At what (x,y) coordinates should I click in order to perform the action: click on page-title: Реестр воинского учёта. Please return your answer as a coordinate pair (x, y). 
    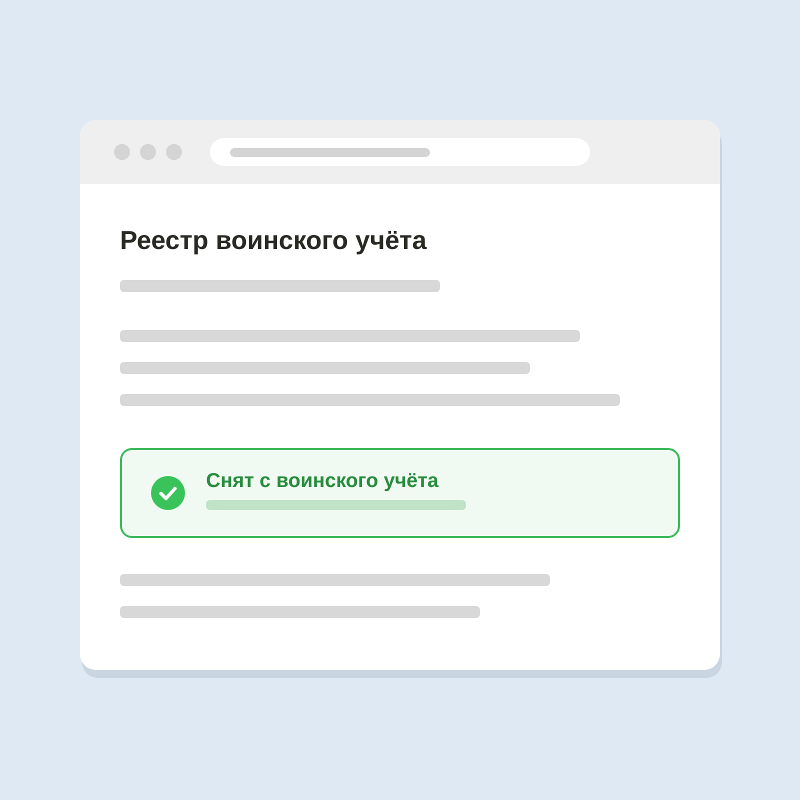
    Looking at the image, I should click on (273, 240).